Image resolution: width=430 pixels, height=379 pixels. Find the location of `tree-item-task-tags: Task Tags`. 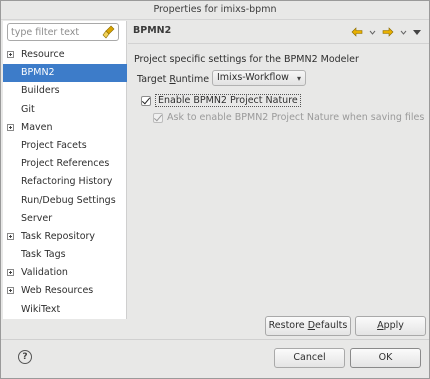

tree-item-task-tags: Task Tags is located at coordinates (65, 255).